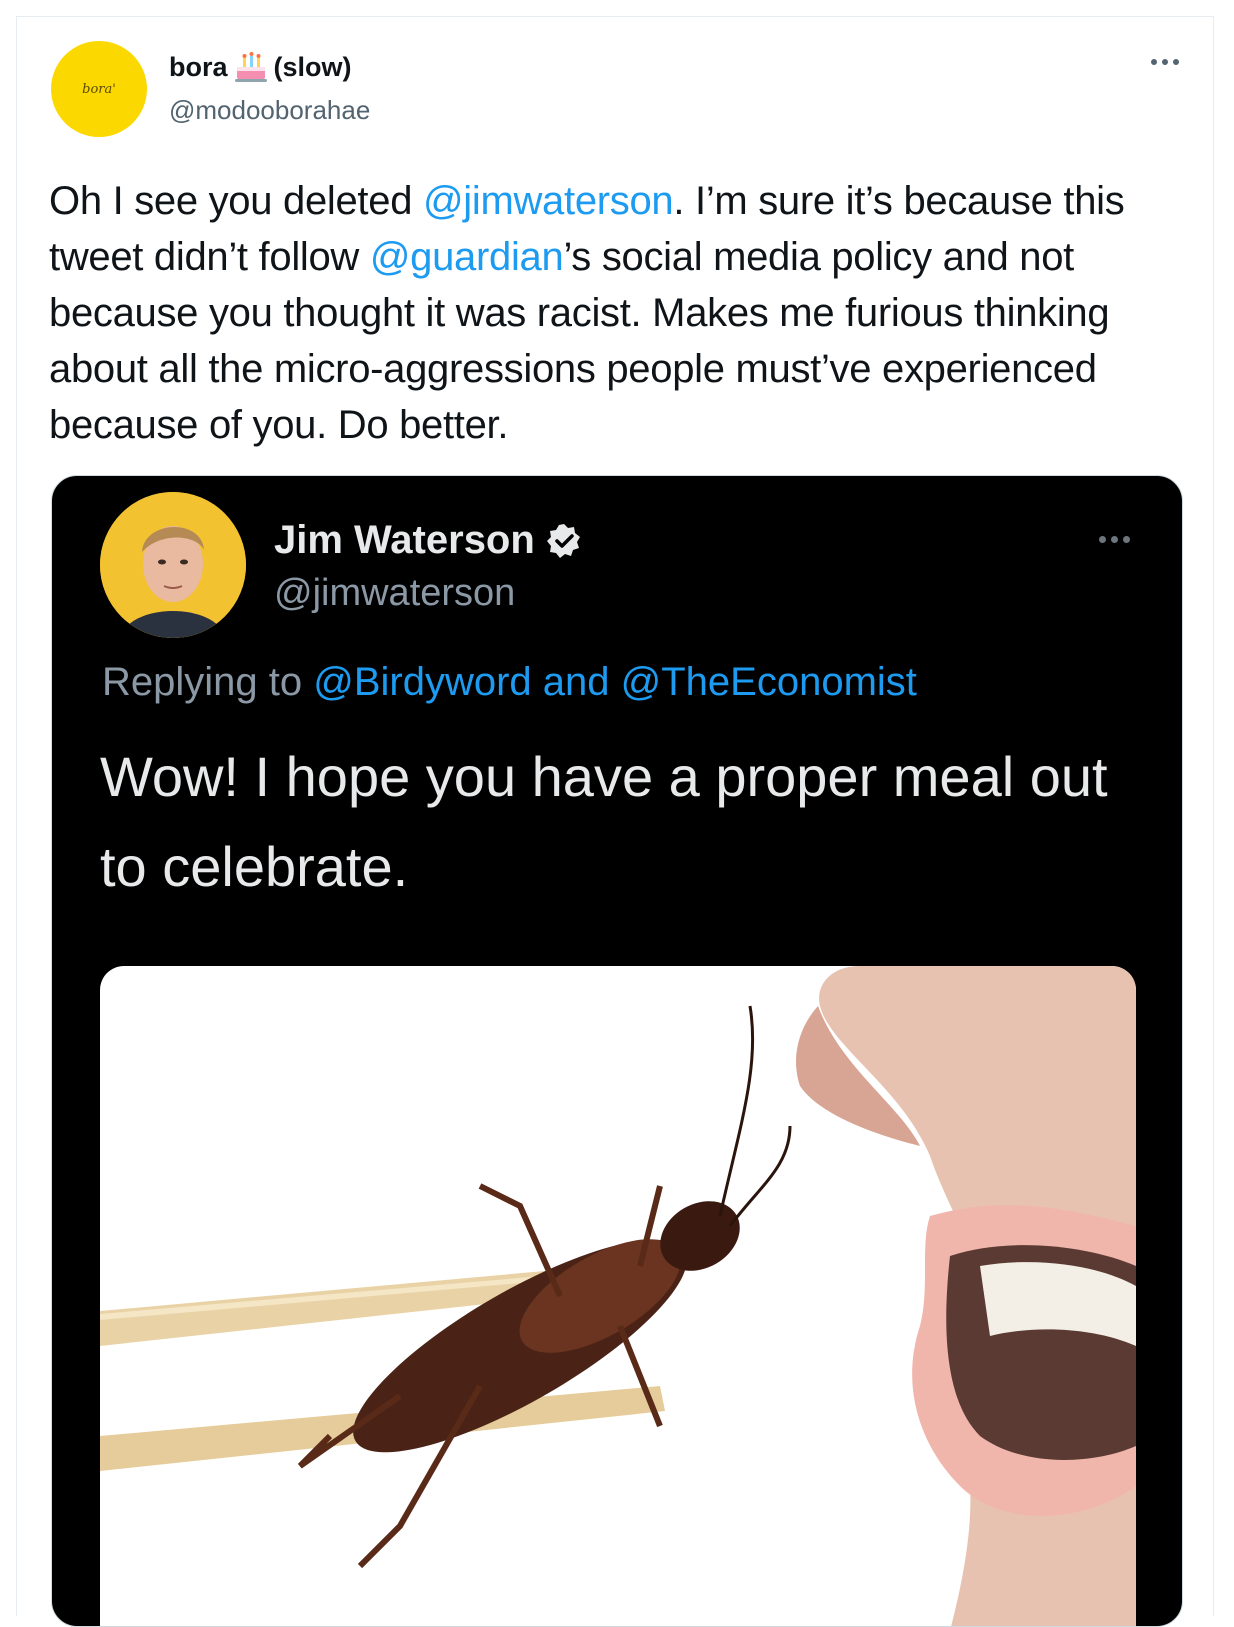 The image size is (1234, 1627). What do you see at coordinates (395, 593) in the screenshot?
I see `embedded-author-handle: @jimwaterson` at bounding box center [395, 593].